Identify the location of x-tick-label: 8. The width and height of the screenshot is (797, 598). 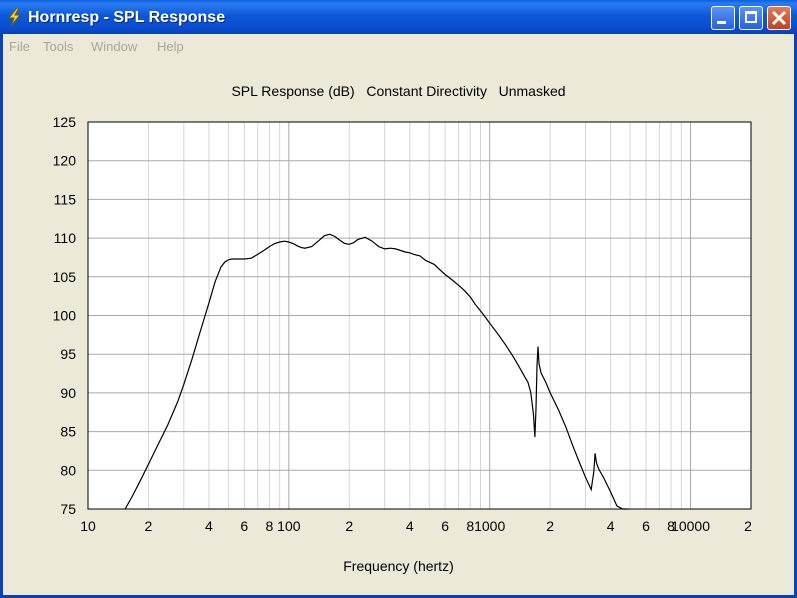
(269, 526).